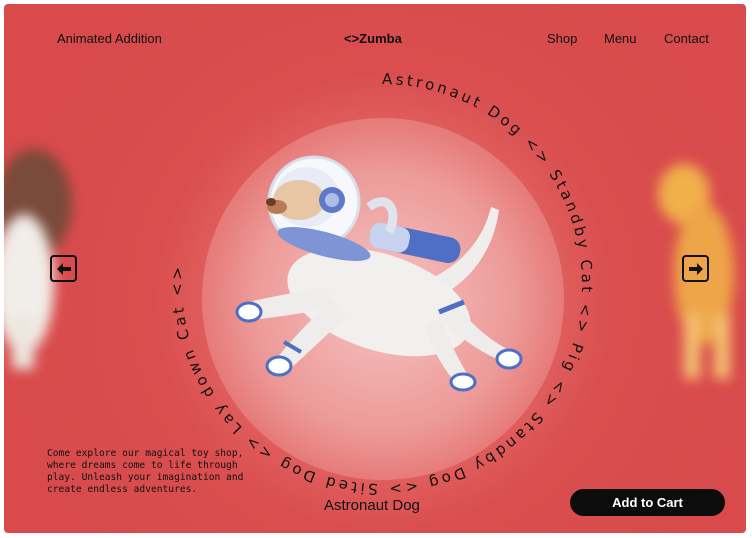 The height and width of the screenshot is (538, 752). I want to click on previous-button, so click(63, 268).